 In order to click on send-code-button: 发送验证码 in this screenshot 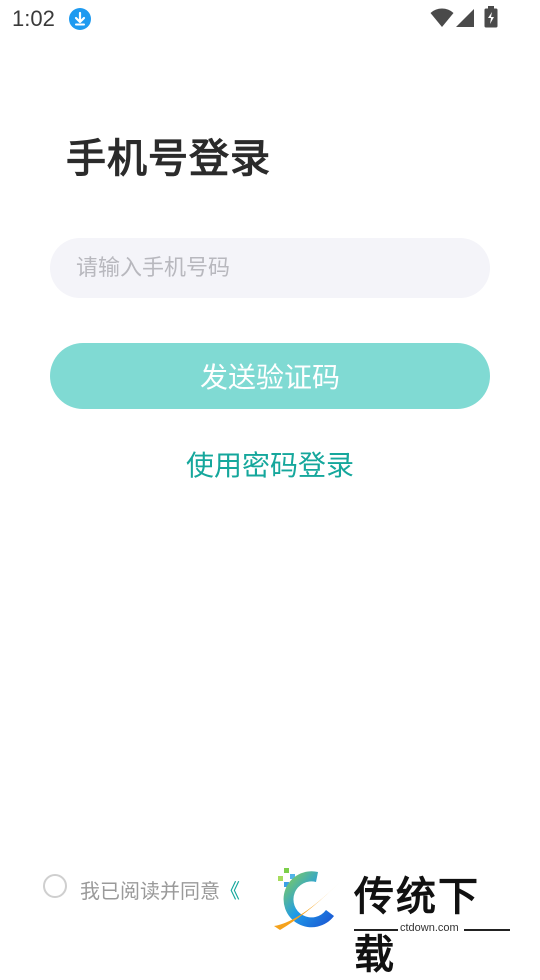, I will do `click(270, 376)`.